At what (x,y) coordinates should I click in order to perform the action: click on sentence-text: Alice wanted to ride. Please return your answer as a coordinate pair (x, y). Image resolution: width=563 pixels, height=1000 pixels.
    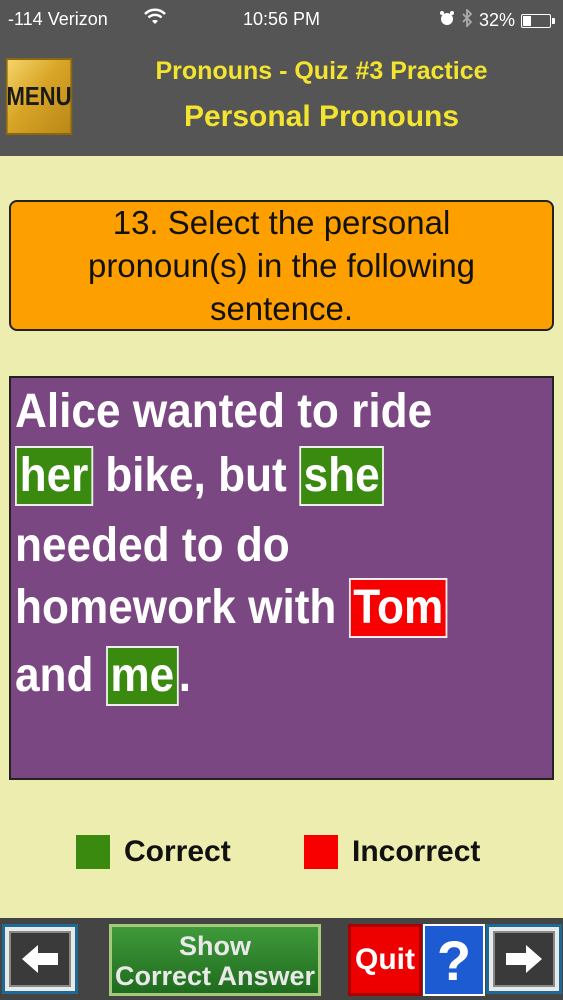
    Looking at the image, I should click on (223, 411).